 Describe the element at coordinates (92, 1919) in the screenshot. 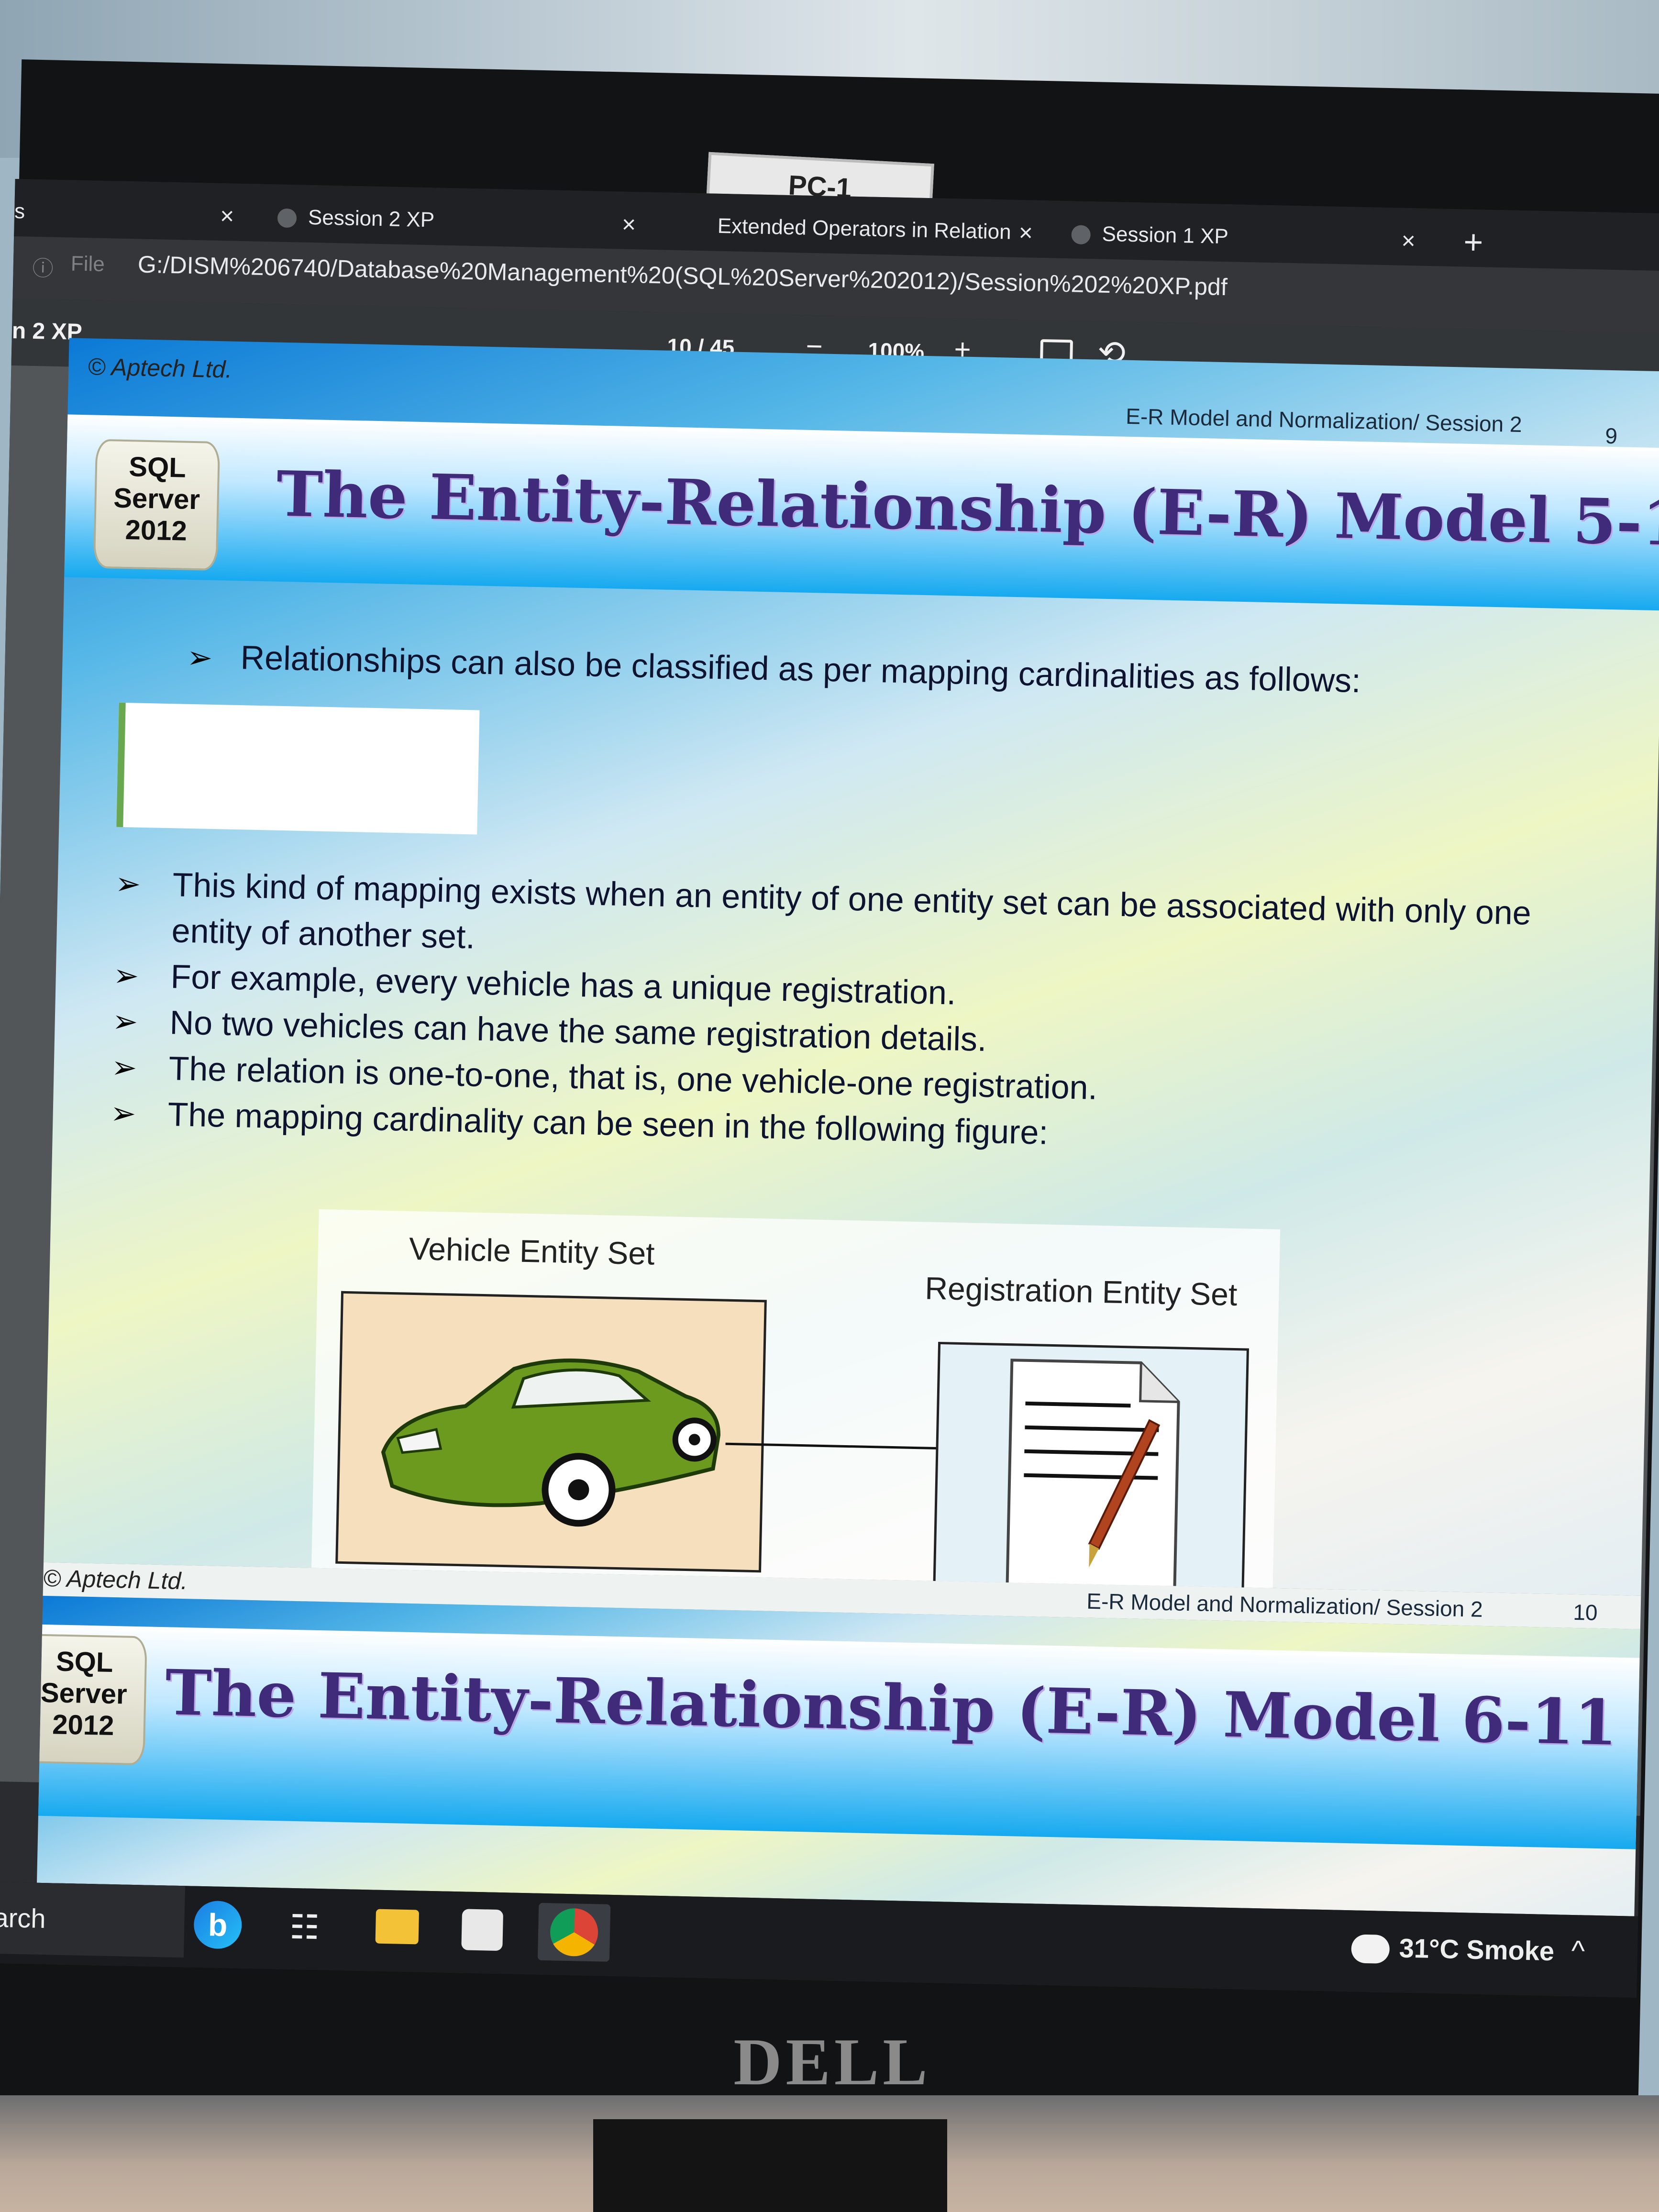

I see `taskbar-search-box: earch` at that location.